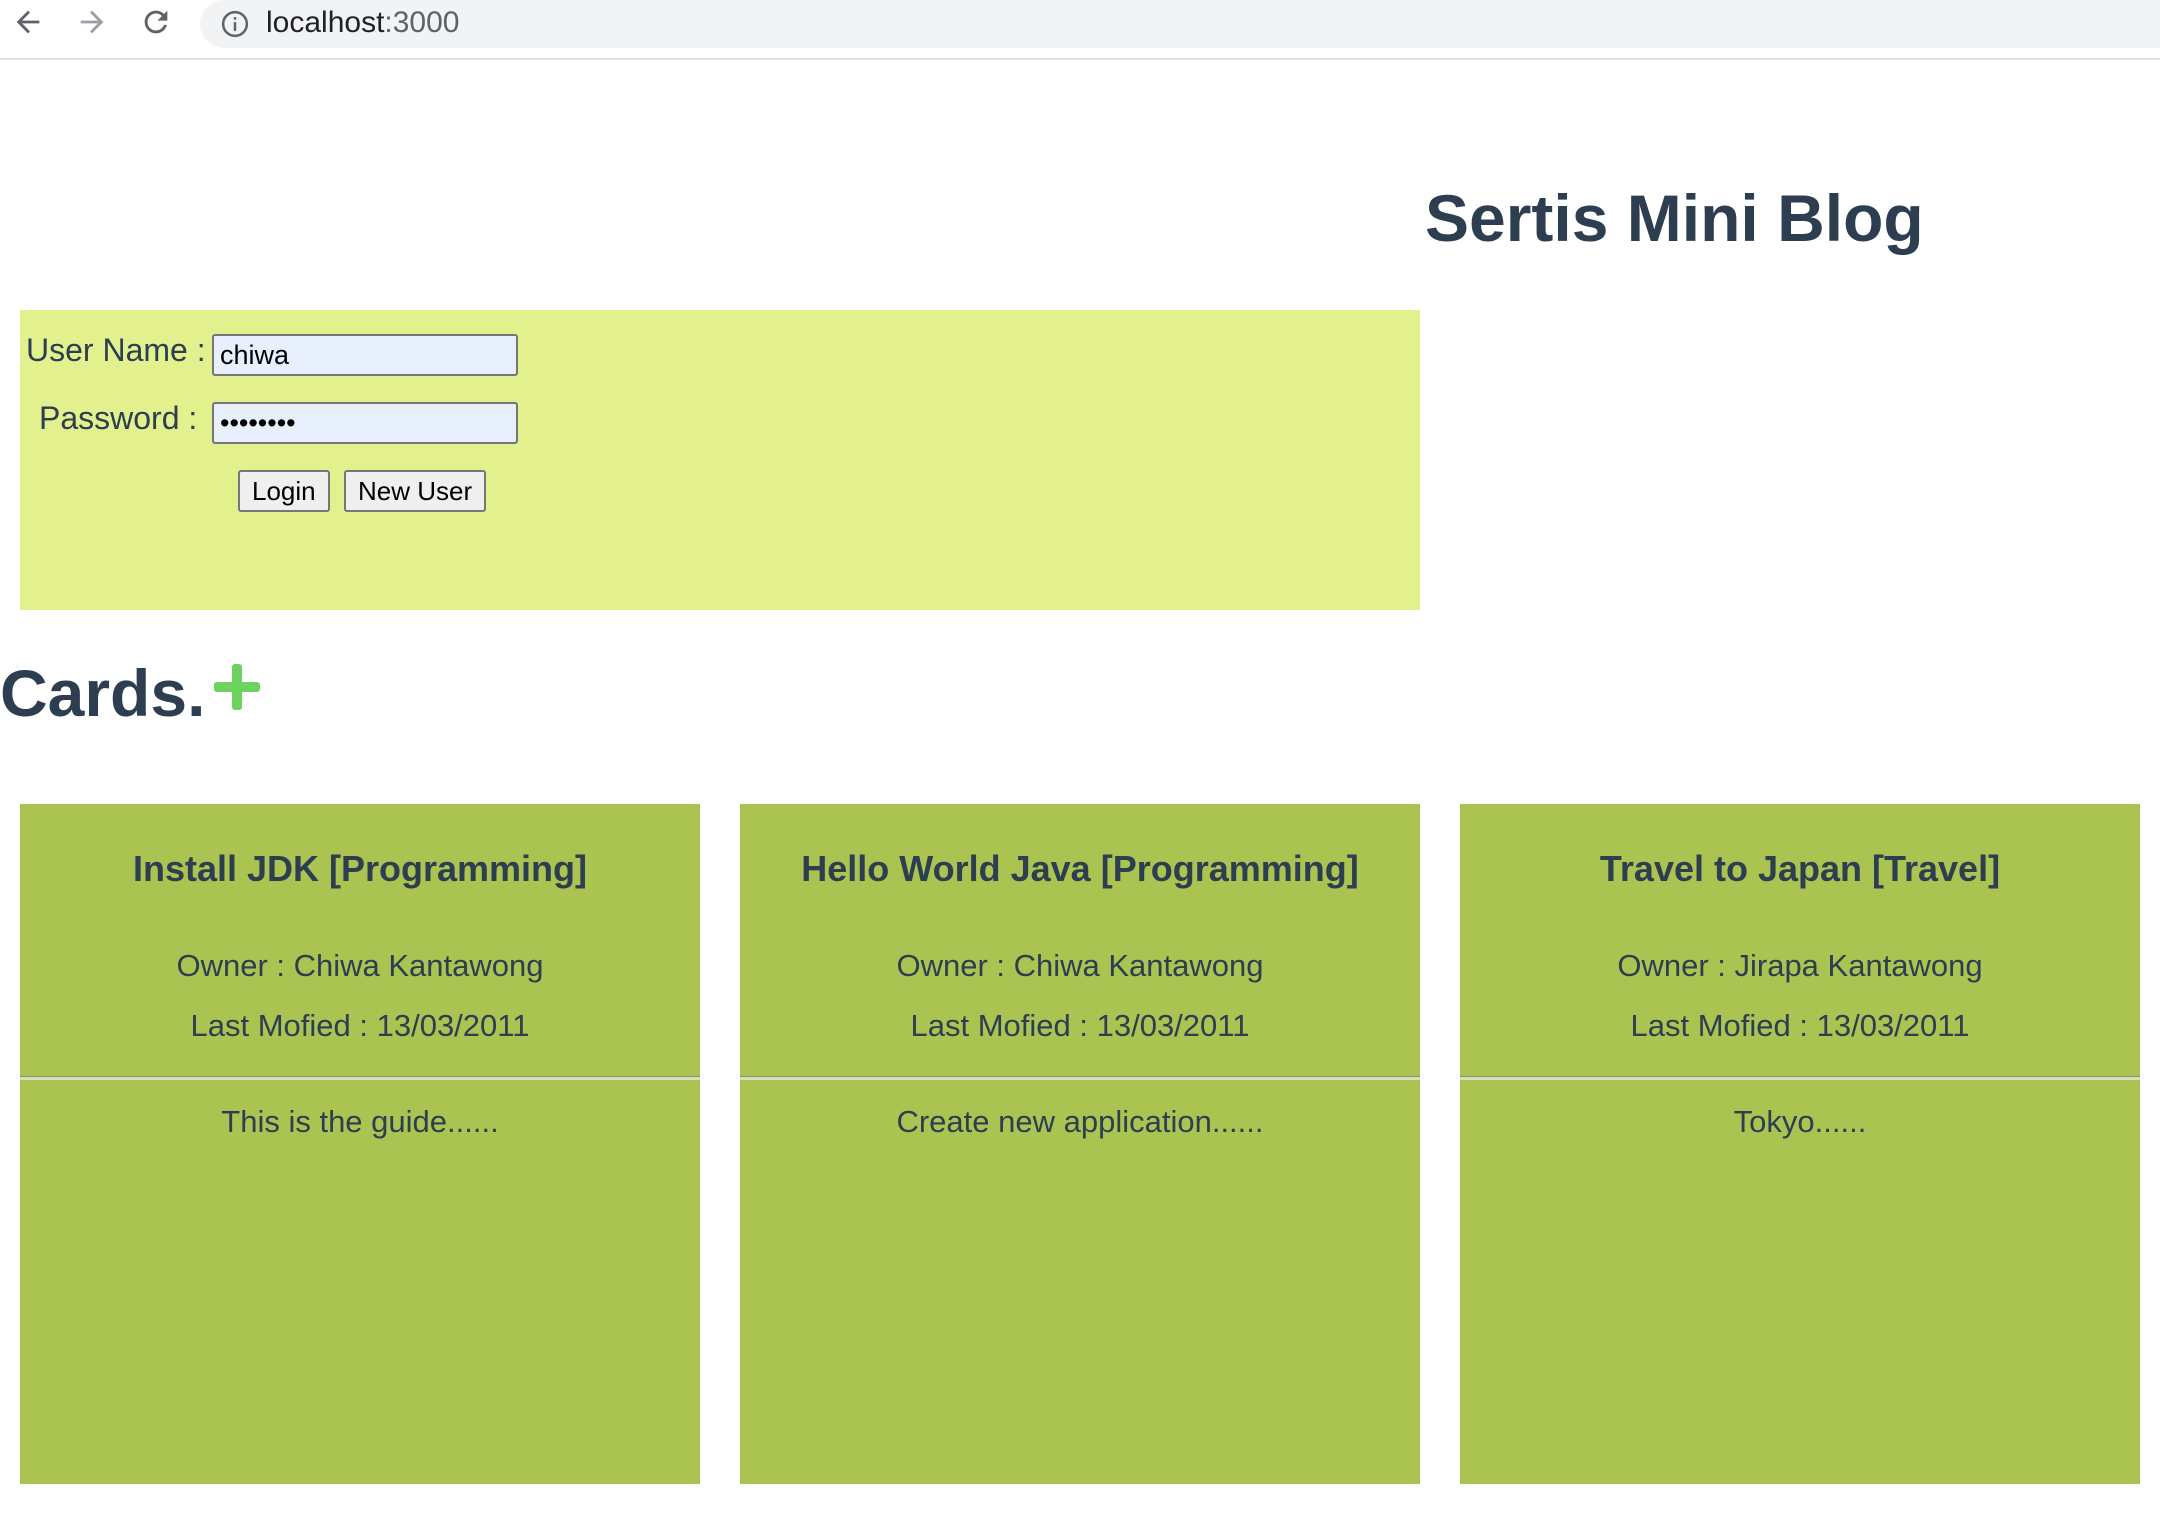  Describe the element at coordinates (365, 355) in the screenshot. I see `username-input` at that location.